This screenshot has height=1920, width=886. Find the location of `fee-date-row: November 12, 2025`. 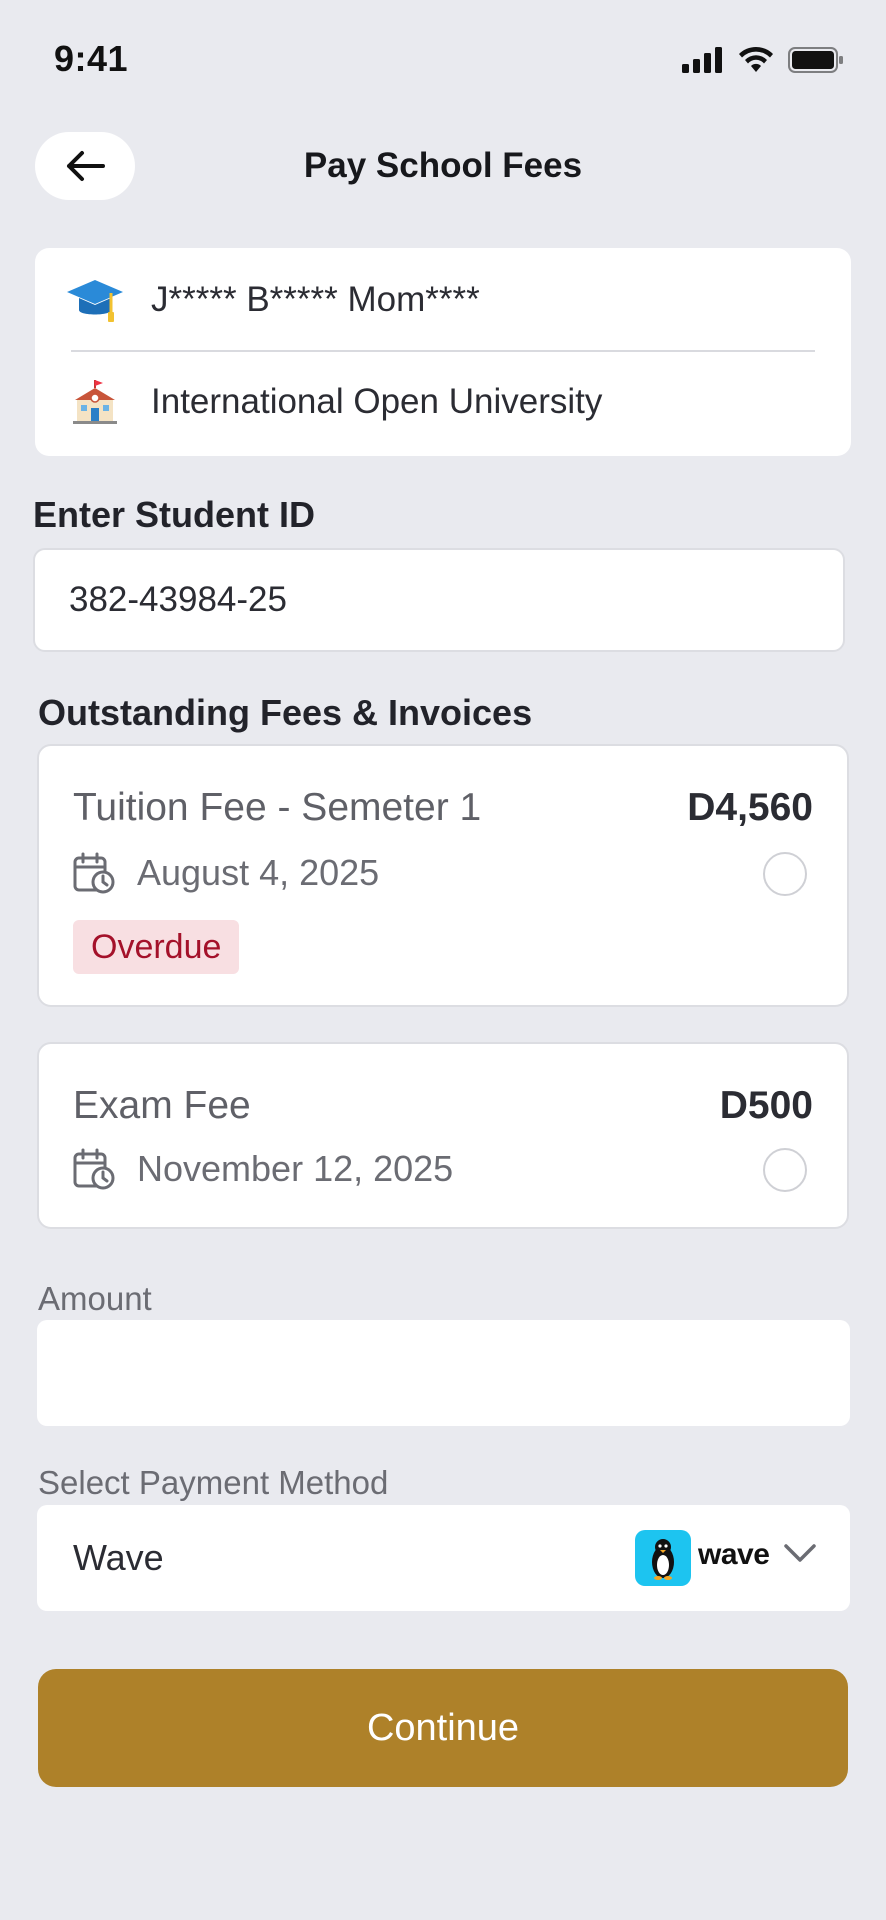

fee-date-row: November 12, 2025 is located at coordinates (263, 1169).